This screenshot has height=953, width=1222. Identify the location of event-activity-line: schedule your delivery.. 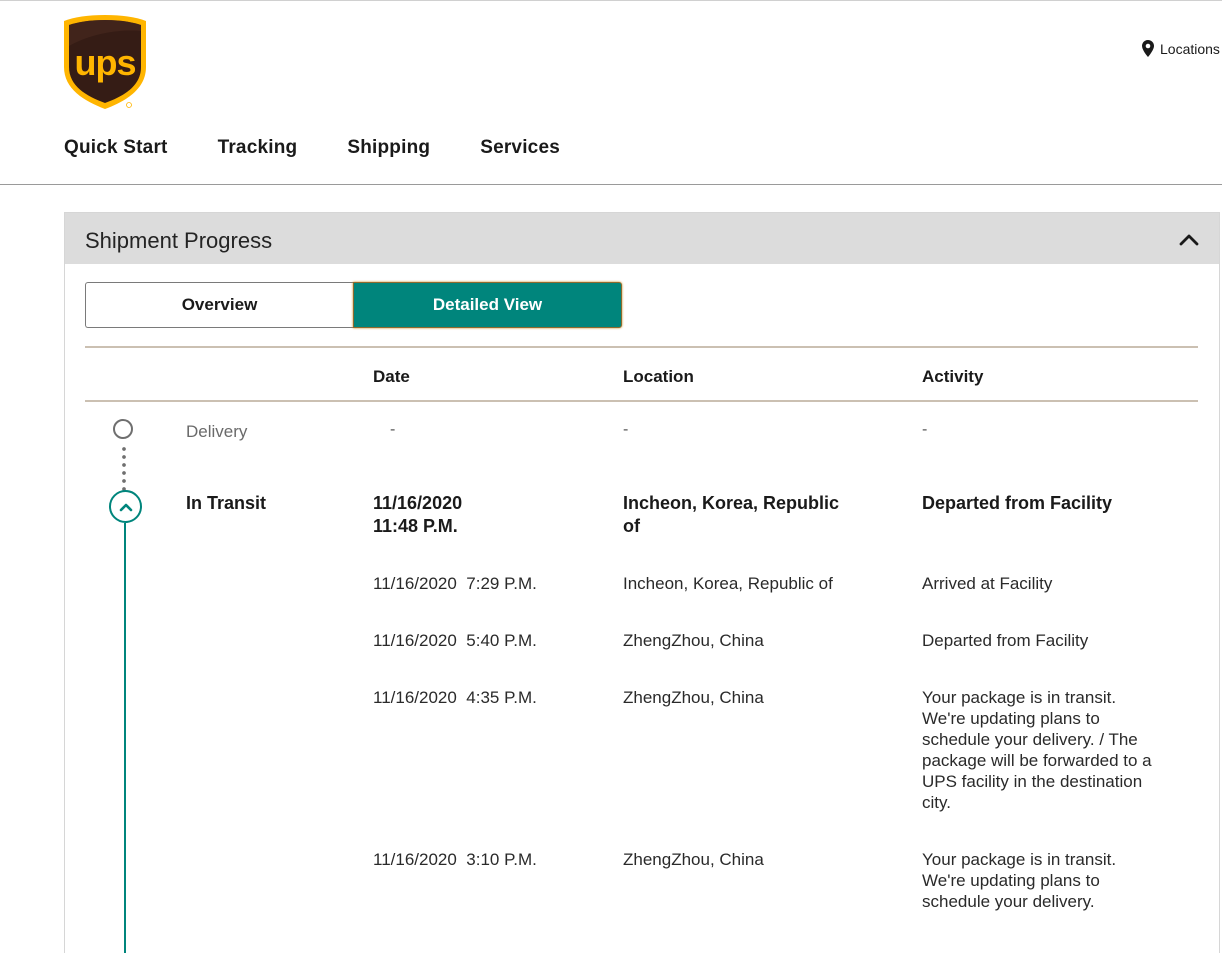
(1008, 901).